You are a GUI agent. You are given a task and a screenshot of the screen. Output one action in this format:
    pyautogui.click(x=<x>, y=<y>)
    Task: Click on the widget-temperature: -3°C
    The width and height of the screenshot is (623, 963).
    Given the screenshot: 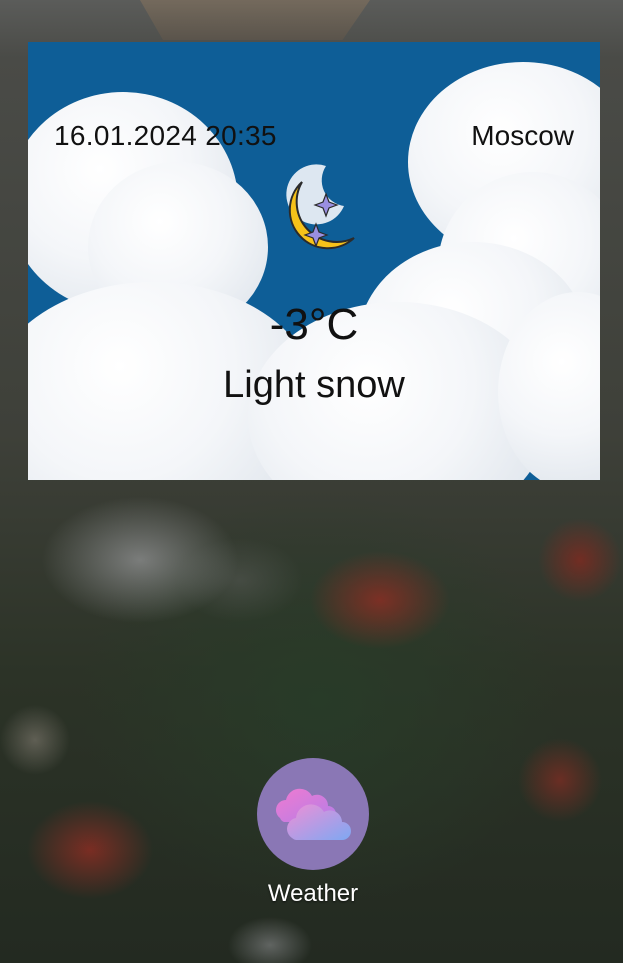 What is the action you would take?
    pyautogui.click(x=314, y=324)
    